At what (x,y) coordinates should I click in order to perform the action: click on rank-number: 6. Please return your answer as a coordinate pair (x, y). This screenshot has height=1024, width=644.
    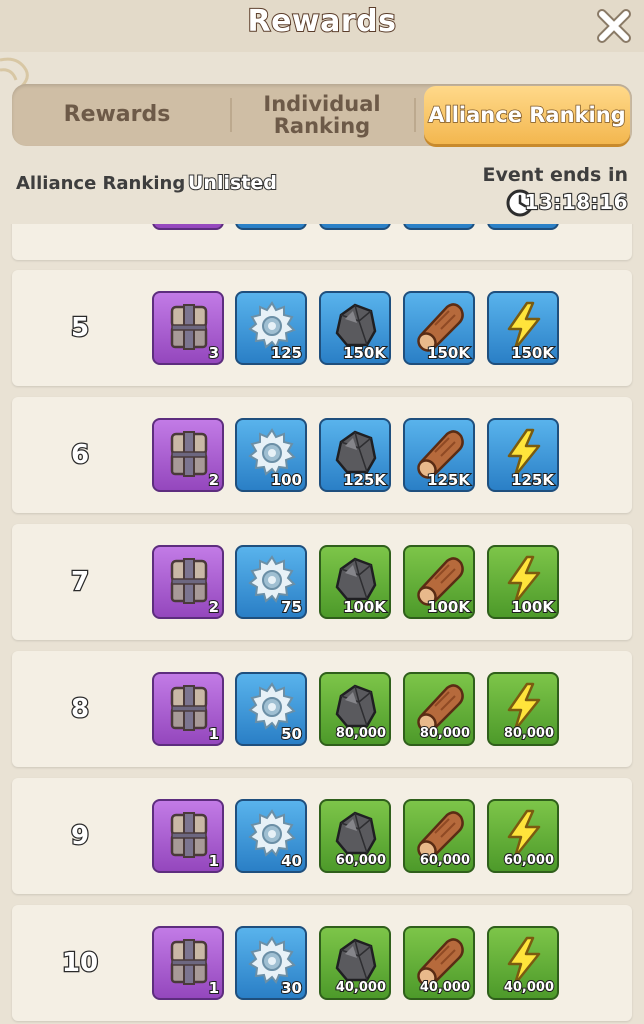
    Looking at the image, I should click on (80, 455).